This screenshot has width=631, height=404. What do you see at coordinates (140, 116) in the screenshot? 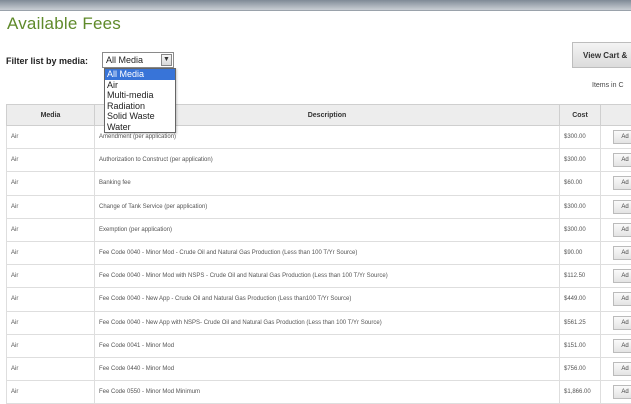
I see `dropdown-option: Solid Waste` at bounding box center [140, 116].